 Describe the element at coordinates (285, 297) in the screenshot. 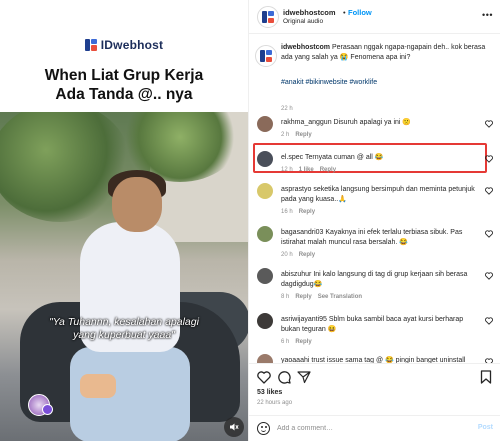

I see `comment-time: 8 h` at that location.